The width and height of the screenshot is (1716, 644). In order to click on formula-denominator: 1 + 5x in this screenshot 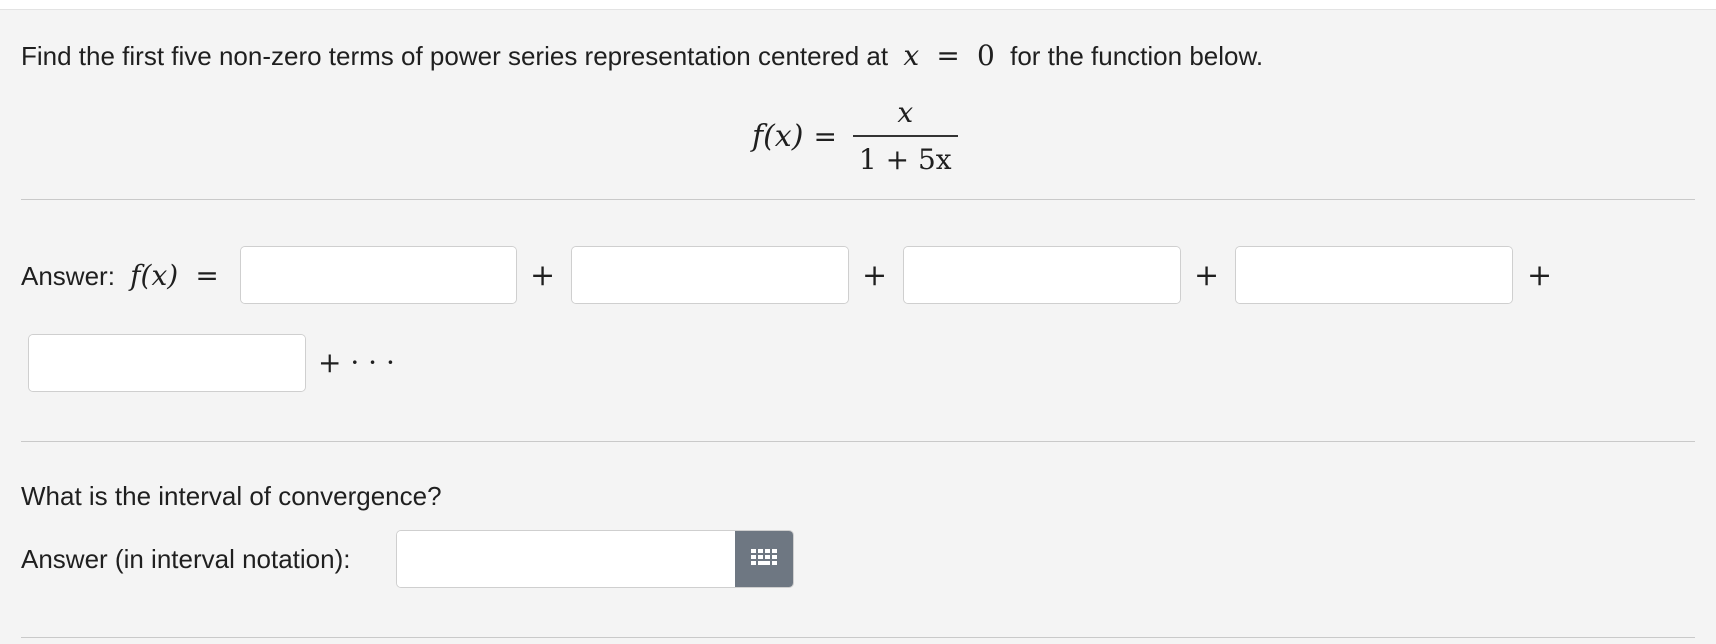, I will do `click(905, 155)`.